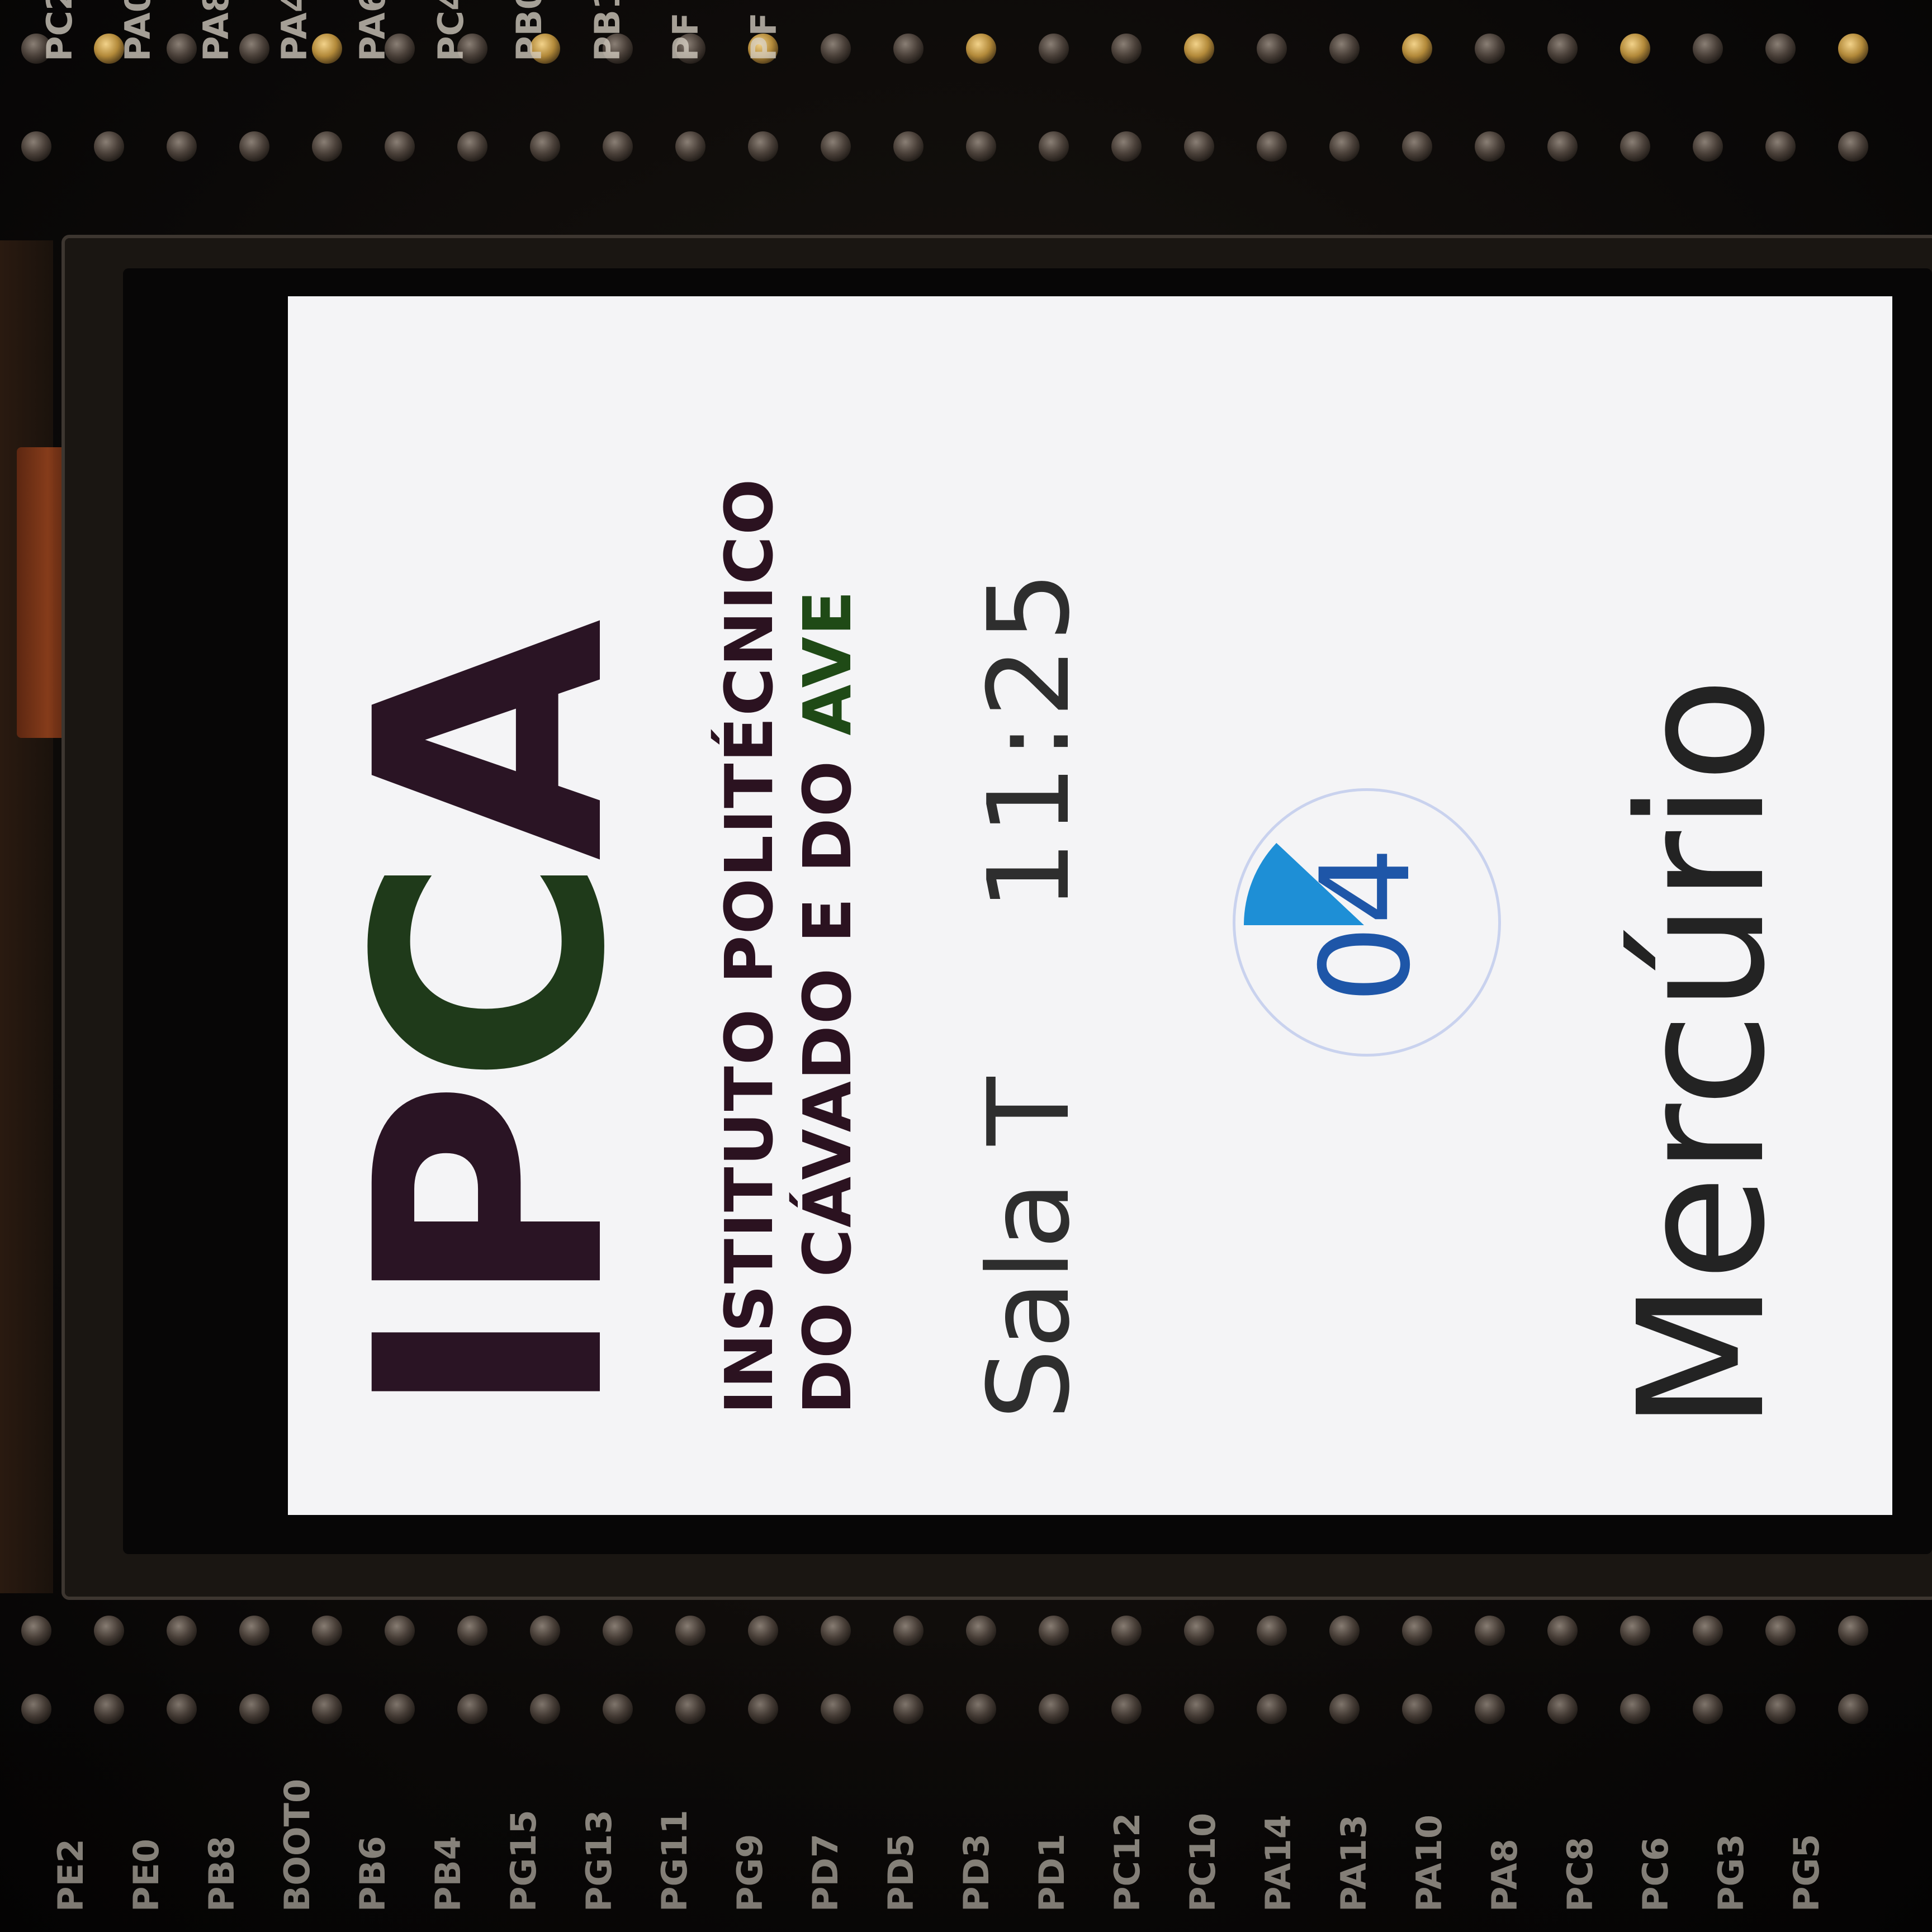  Describe the element at coordinates (1202, 1862) in the screenshot. I see `pin-label: PC10` at that location.